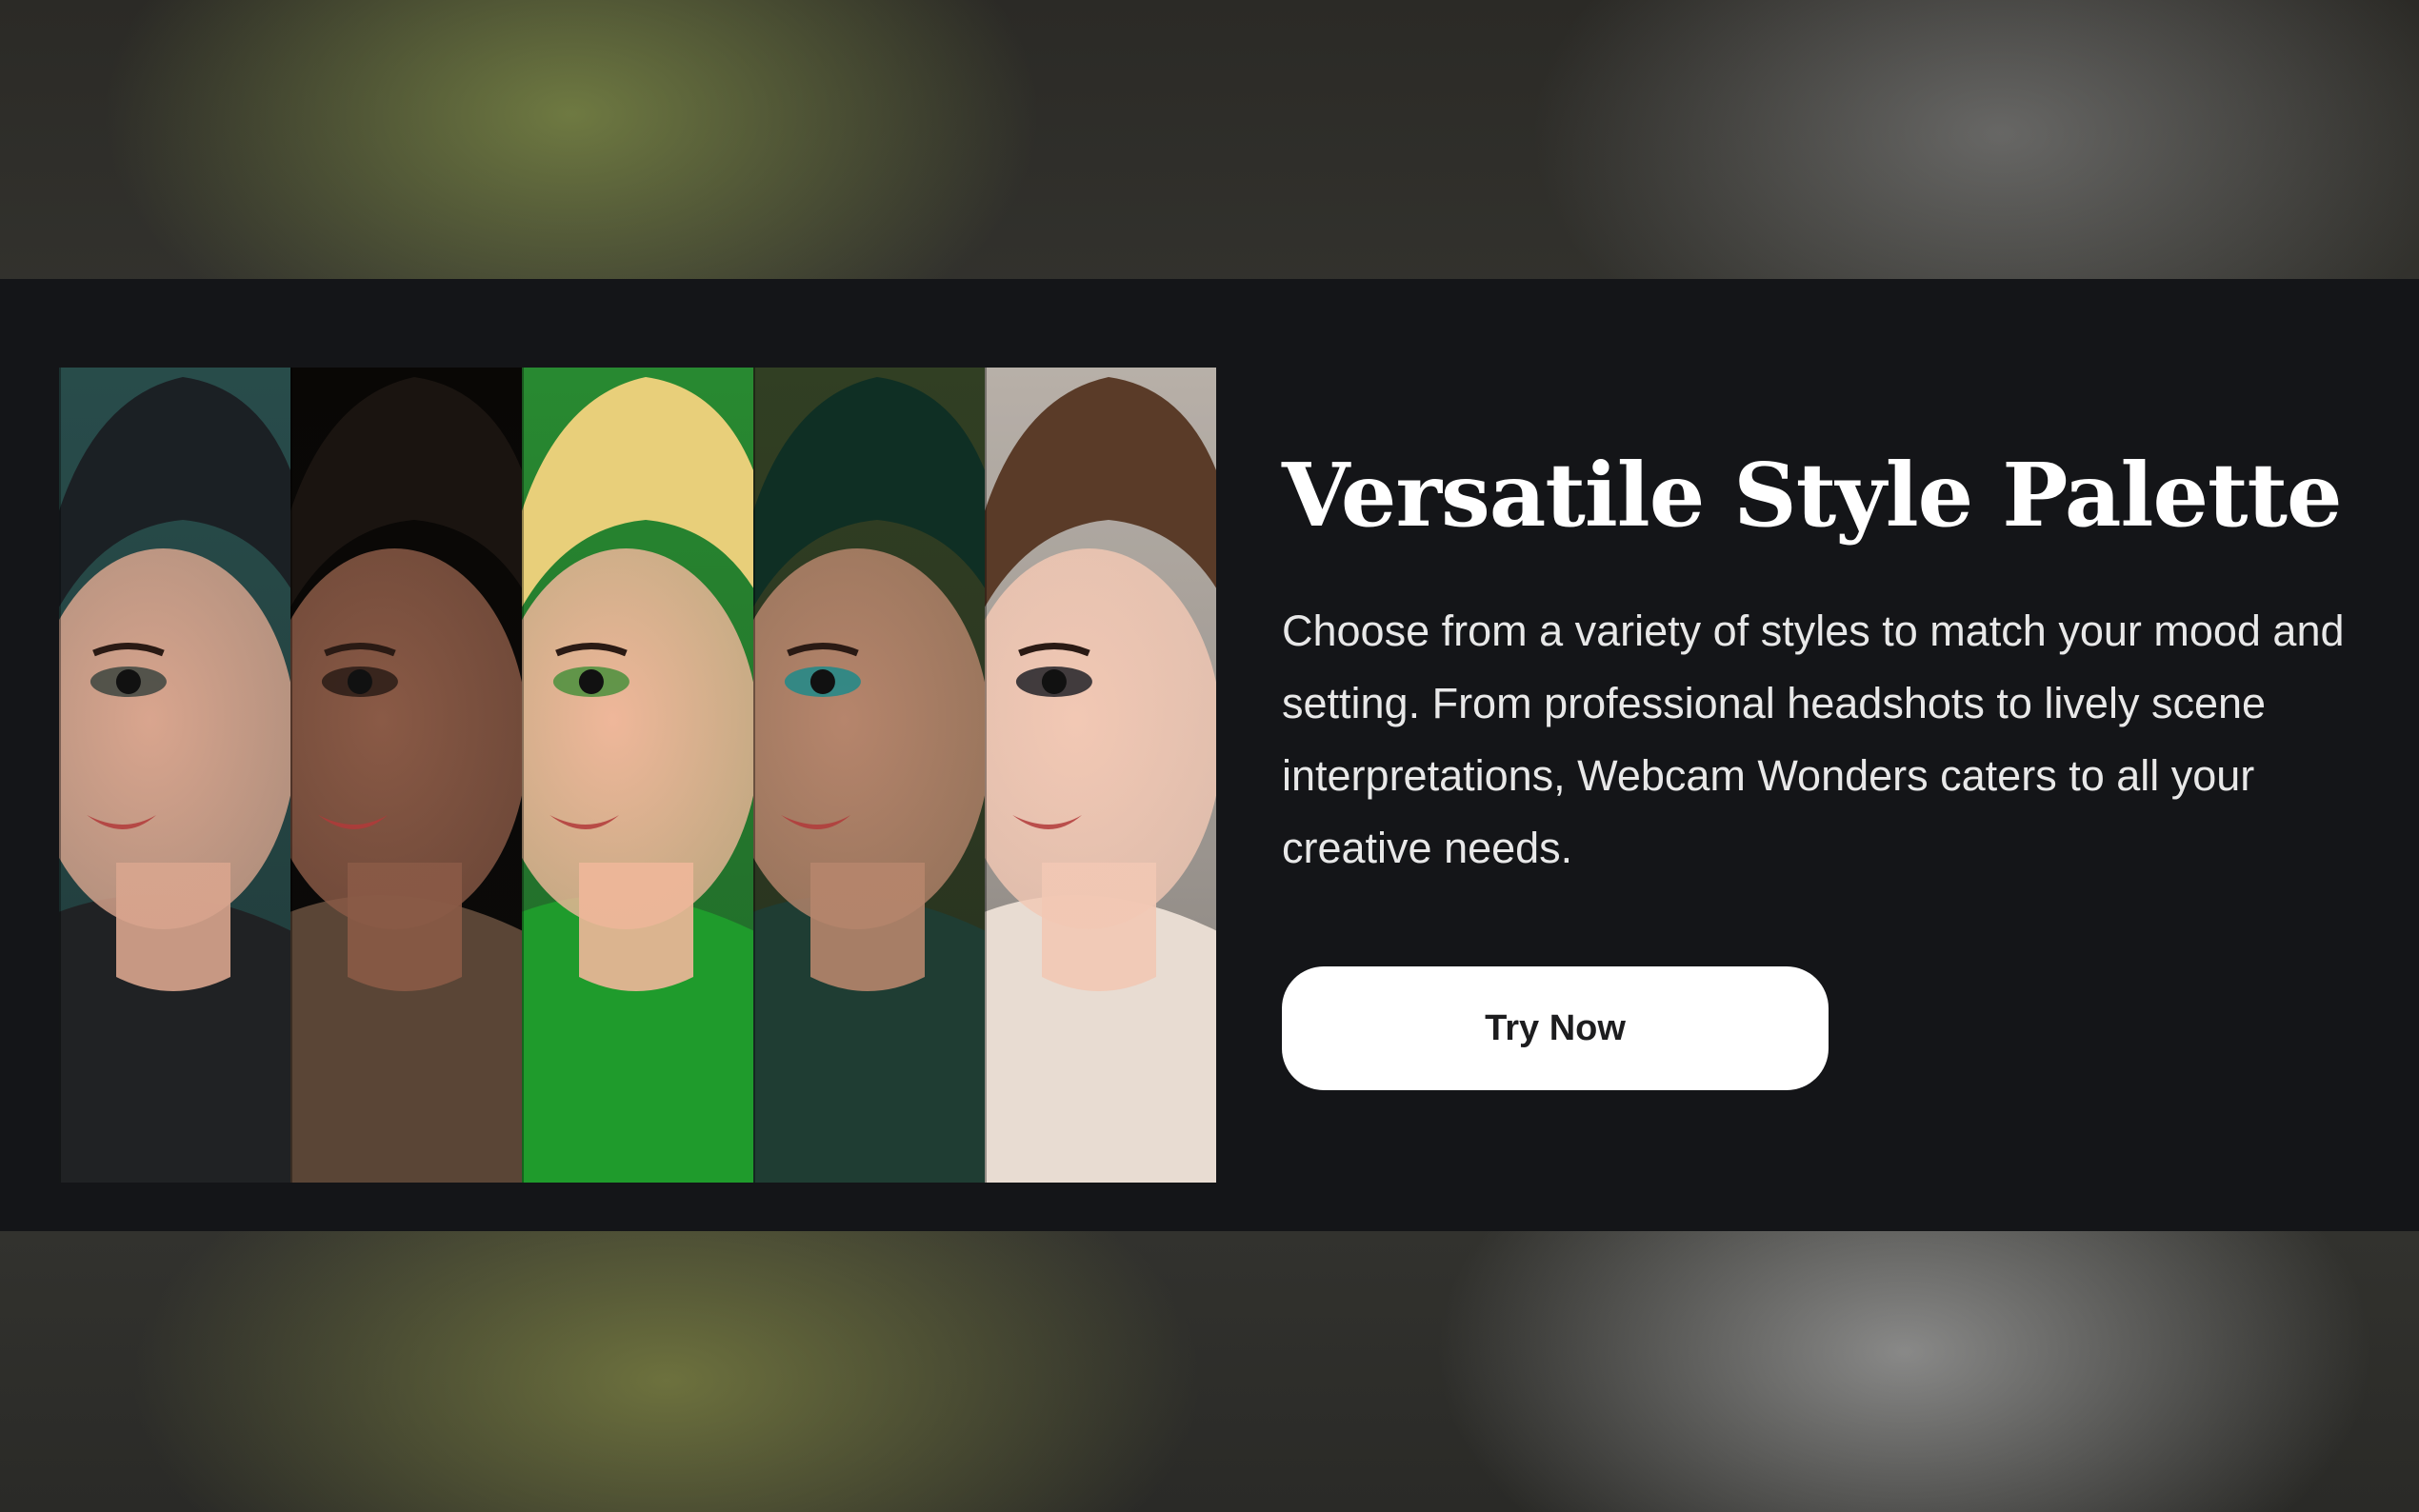 The width and height of the screenshot is (2419, 1512). I want to click on style-portrait-dark-leather, so click(174, 775).